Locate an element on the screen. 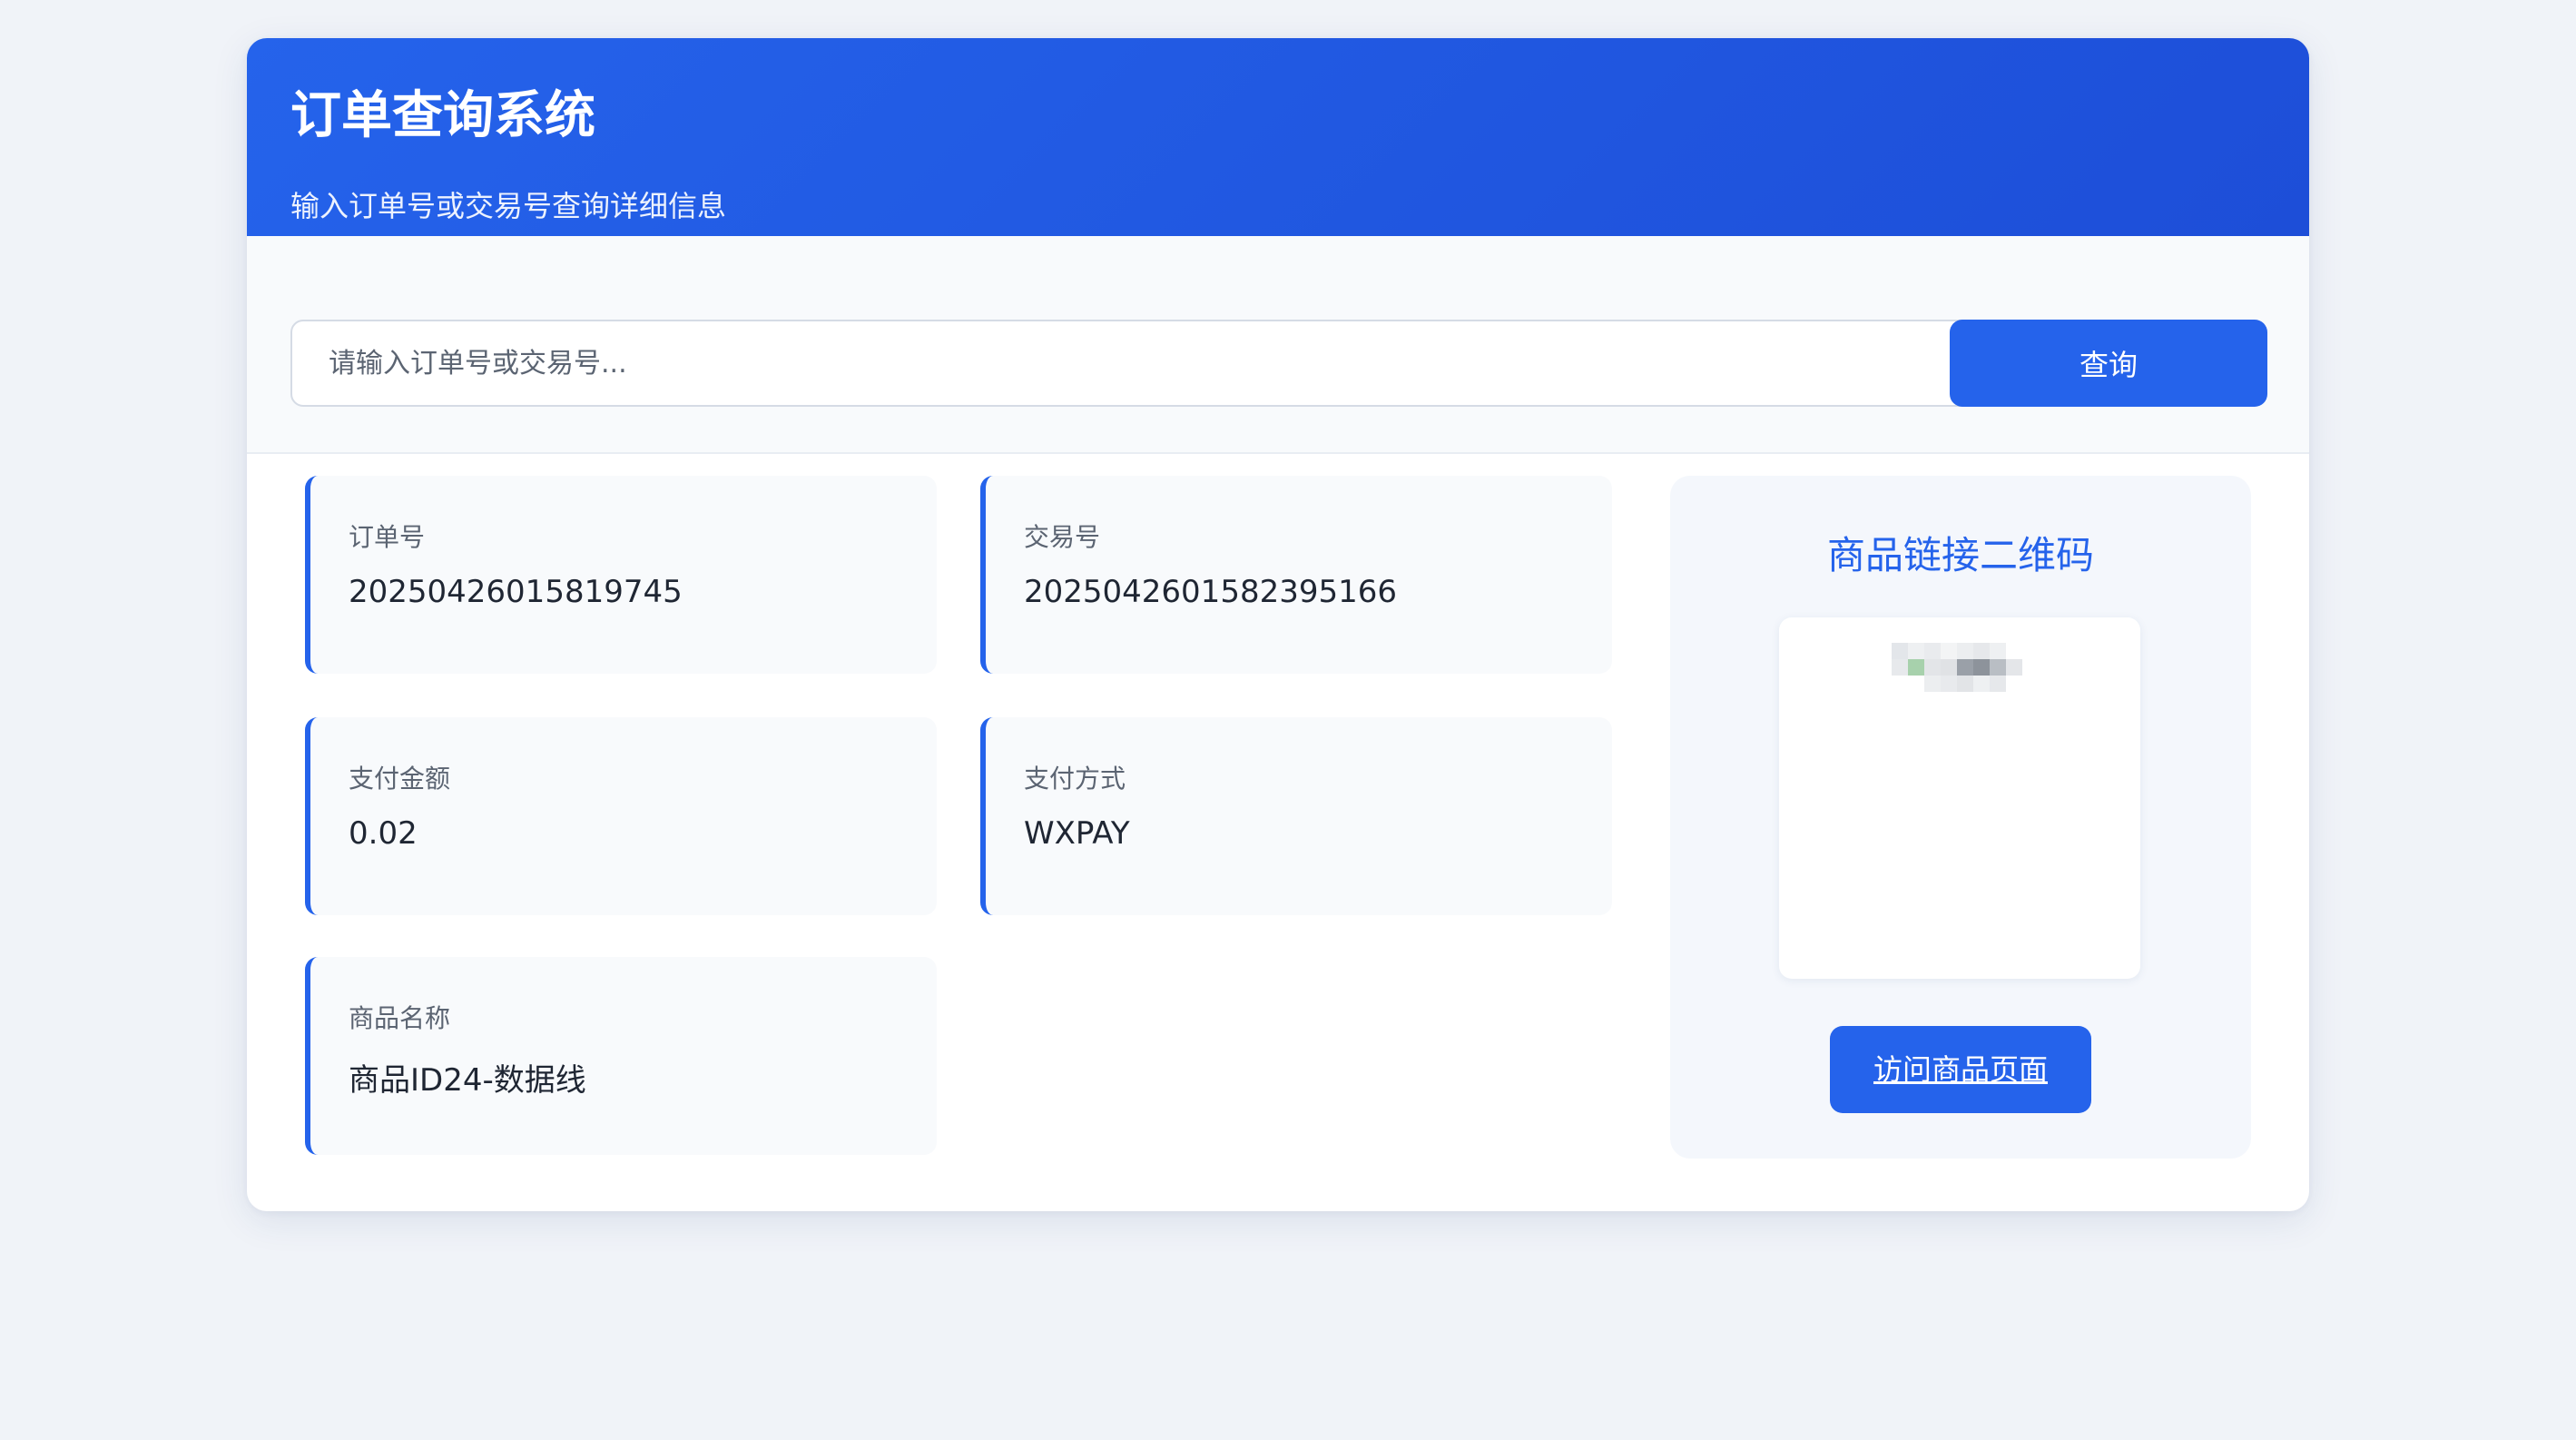 This screenshot has height=1440, width=2576. search-bar: 查询 is located at coordinates (1278, 345).